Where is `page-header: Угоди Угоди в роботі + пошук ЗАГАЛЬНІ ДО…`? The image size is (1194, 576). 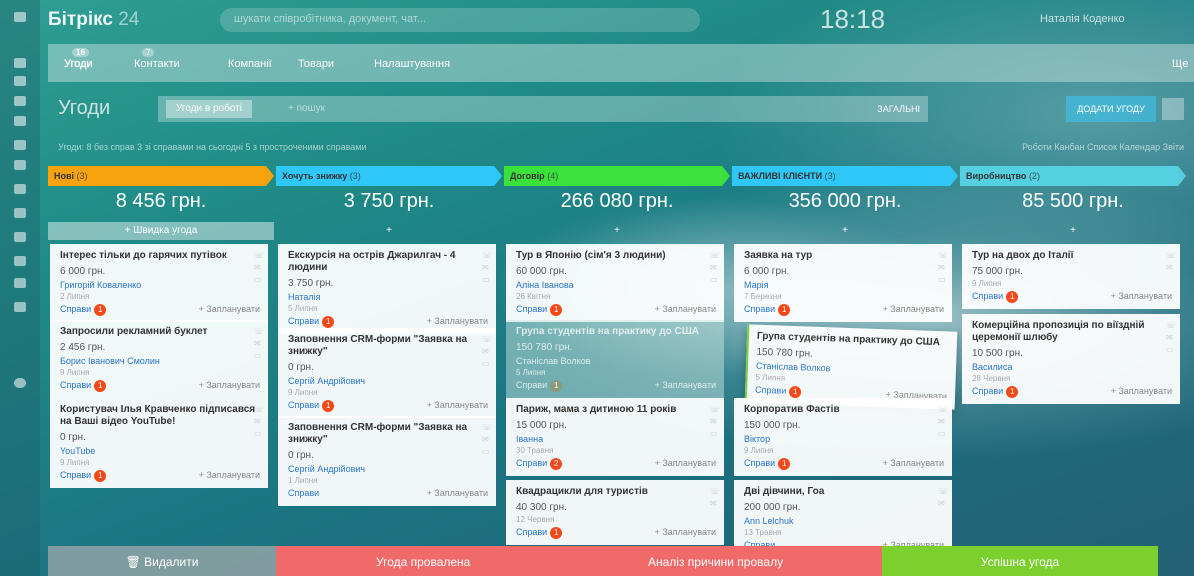 page-header: Угоди Угоди в роботі + пошук ЗАГАЛЬНІ ДО… is located at coordinates (621, 110).